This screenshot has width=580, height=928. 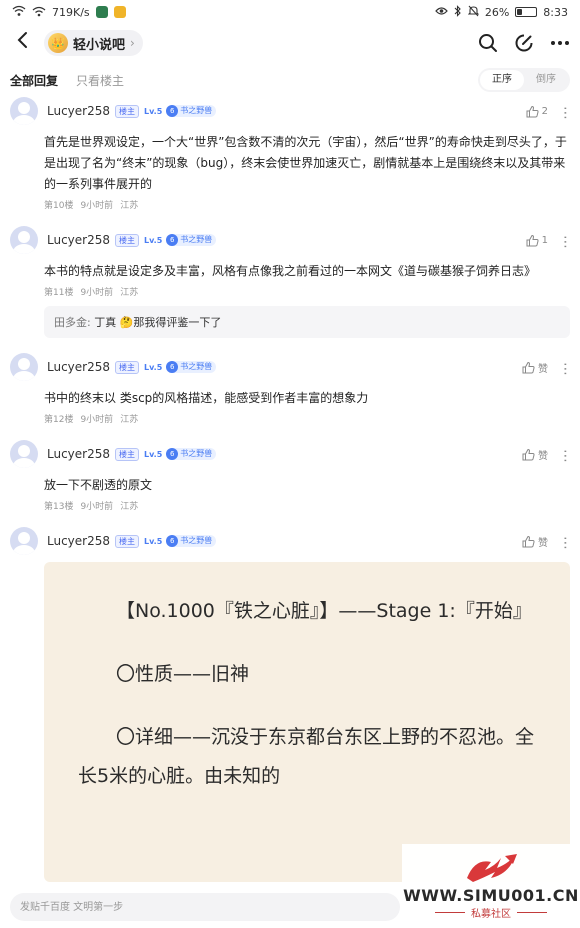 I want to click on like-count: 2, so click(x=544, y=111).